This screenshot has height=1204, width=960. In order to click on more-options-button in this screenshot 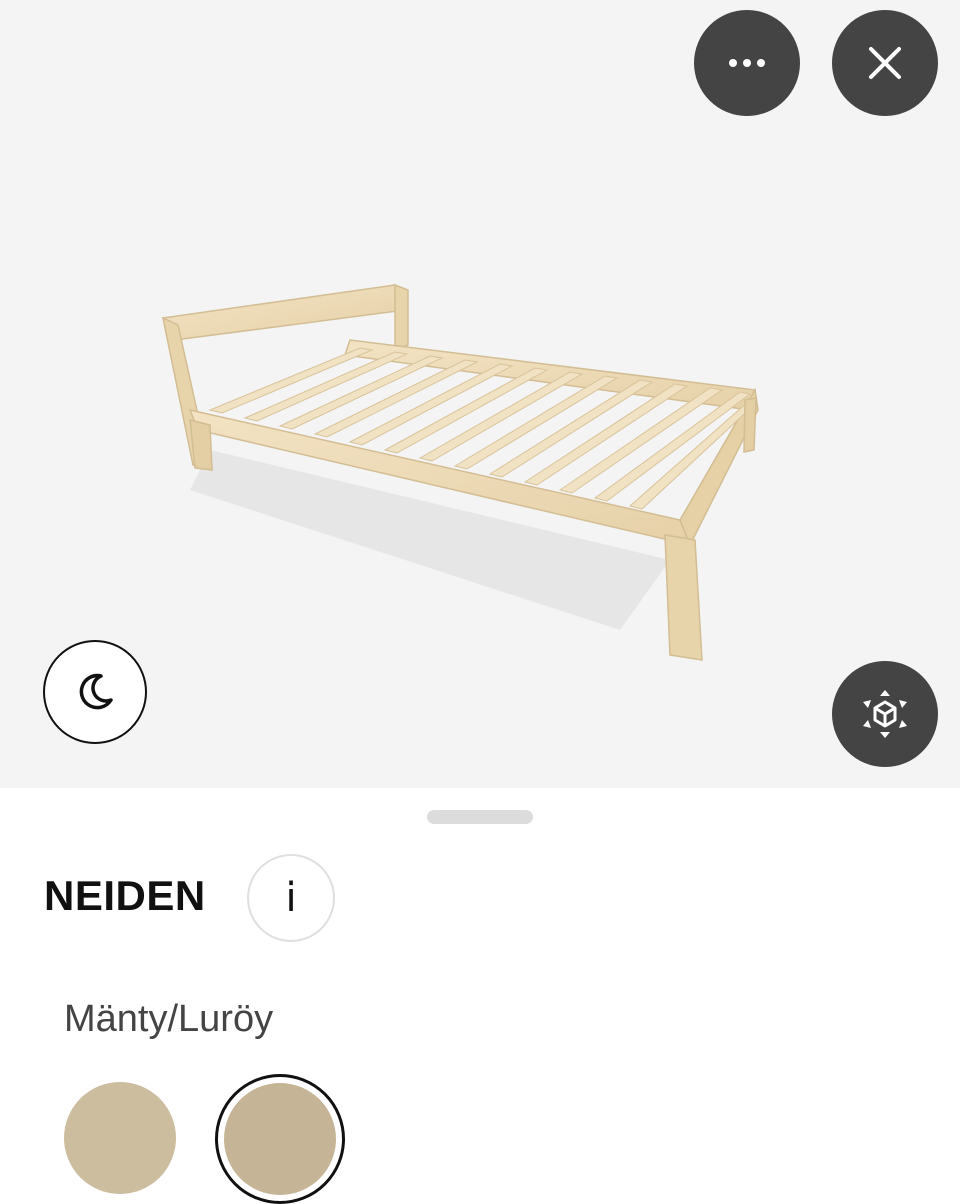, I will do `click(747, 63)`.